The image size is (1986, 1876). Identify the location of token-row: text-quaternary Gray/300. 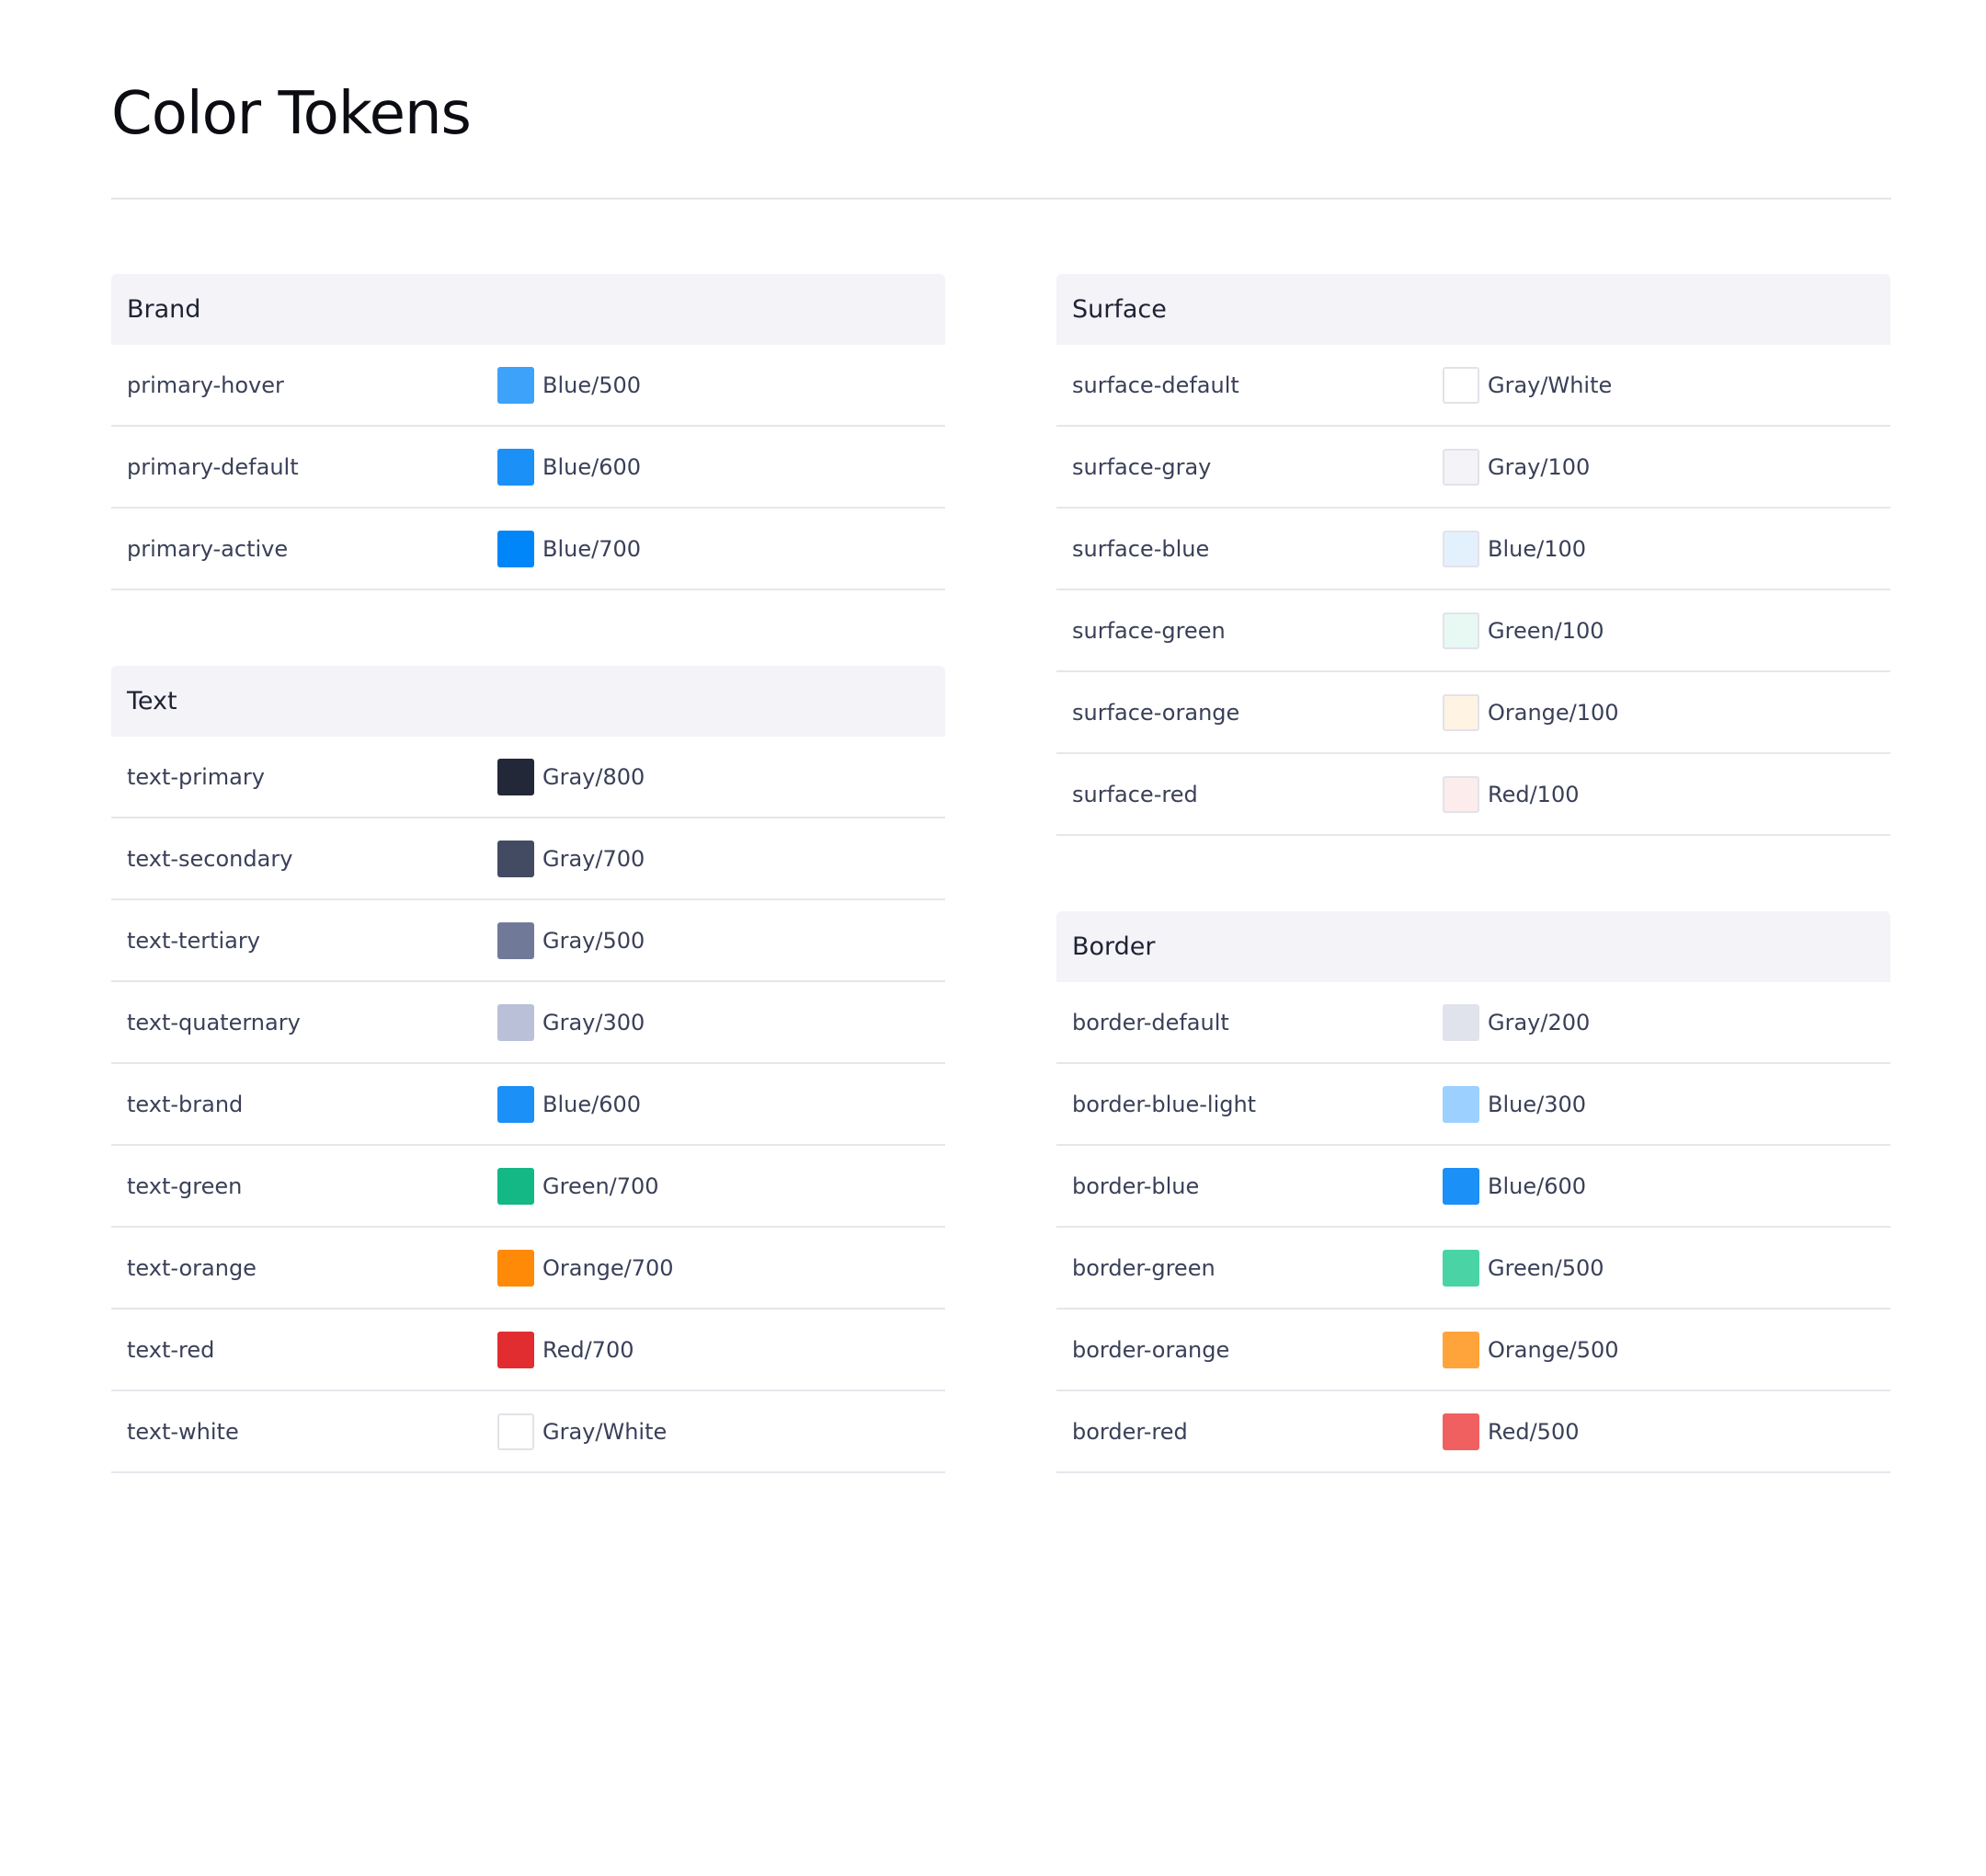
(528, 1023).